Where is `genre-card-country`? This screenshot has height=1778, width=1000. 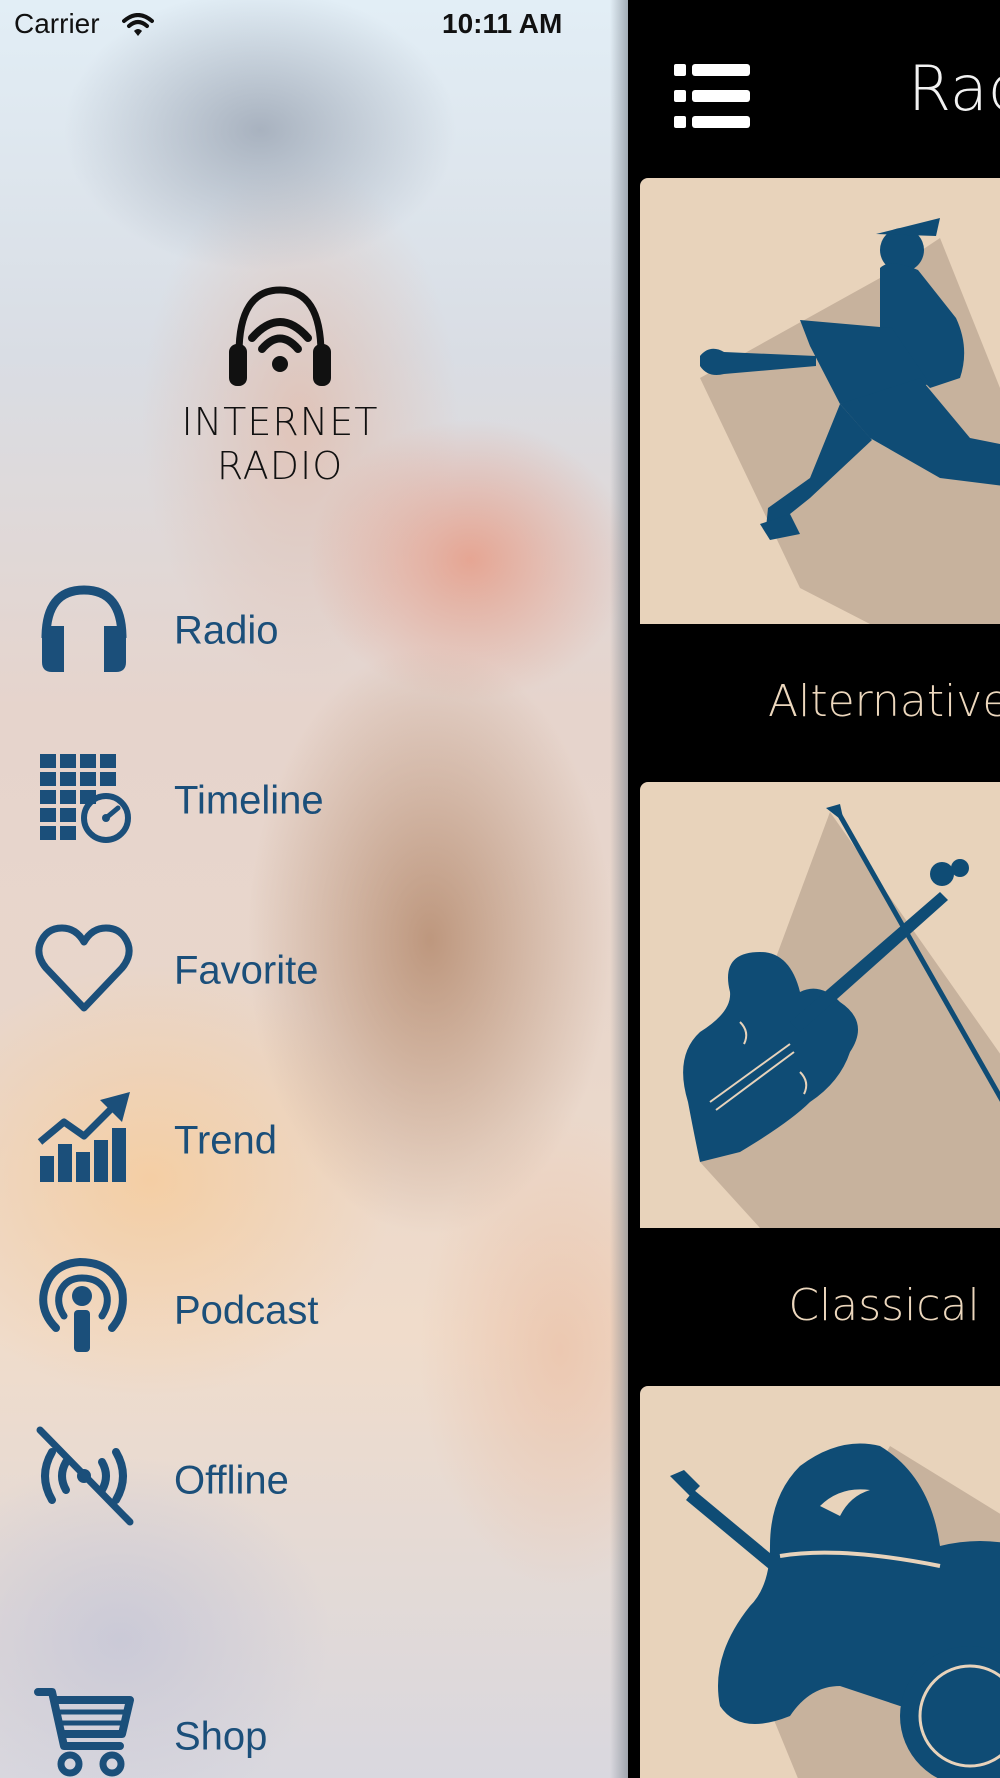 genre-card-country is located at coordinates (820, 1582).